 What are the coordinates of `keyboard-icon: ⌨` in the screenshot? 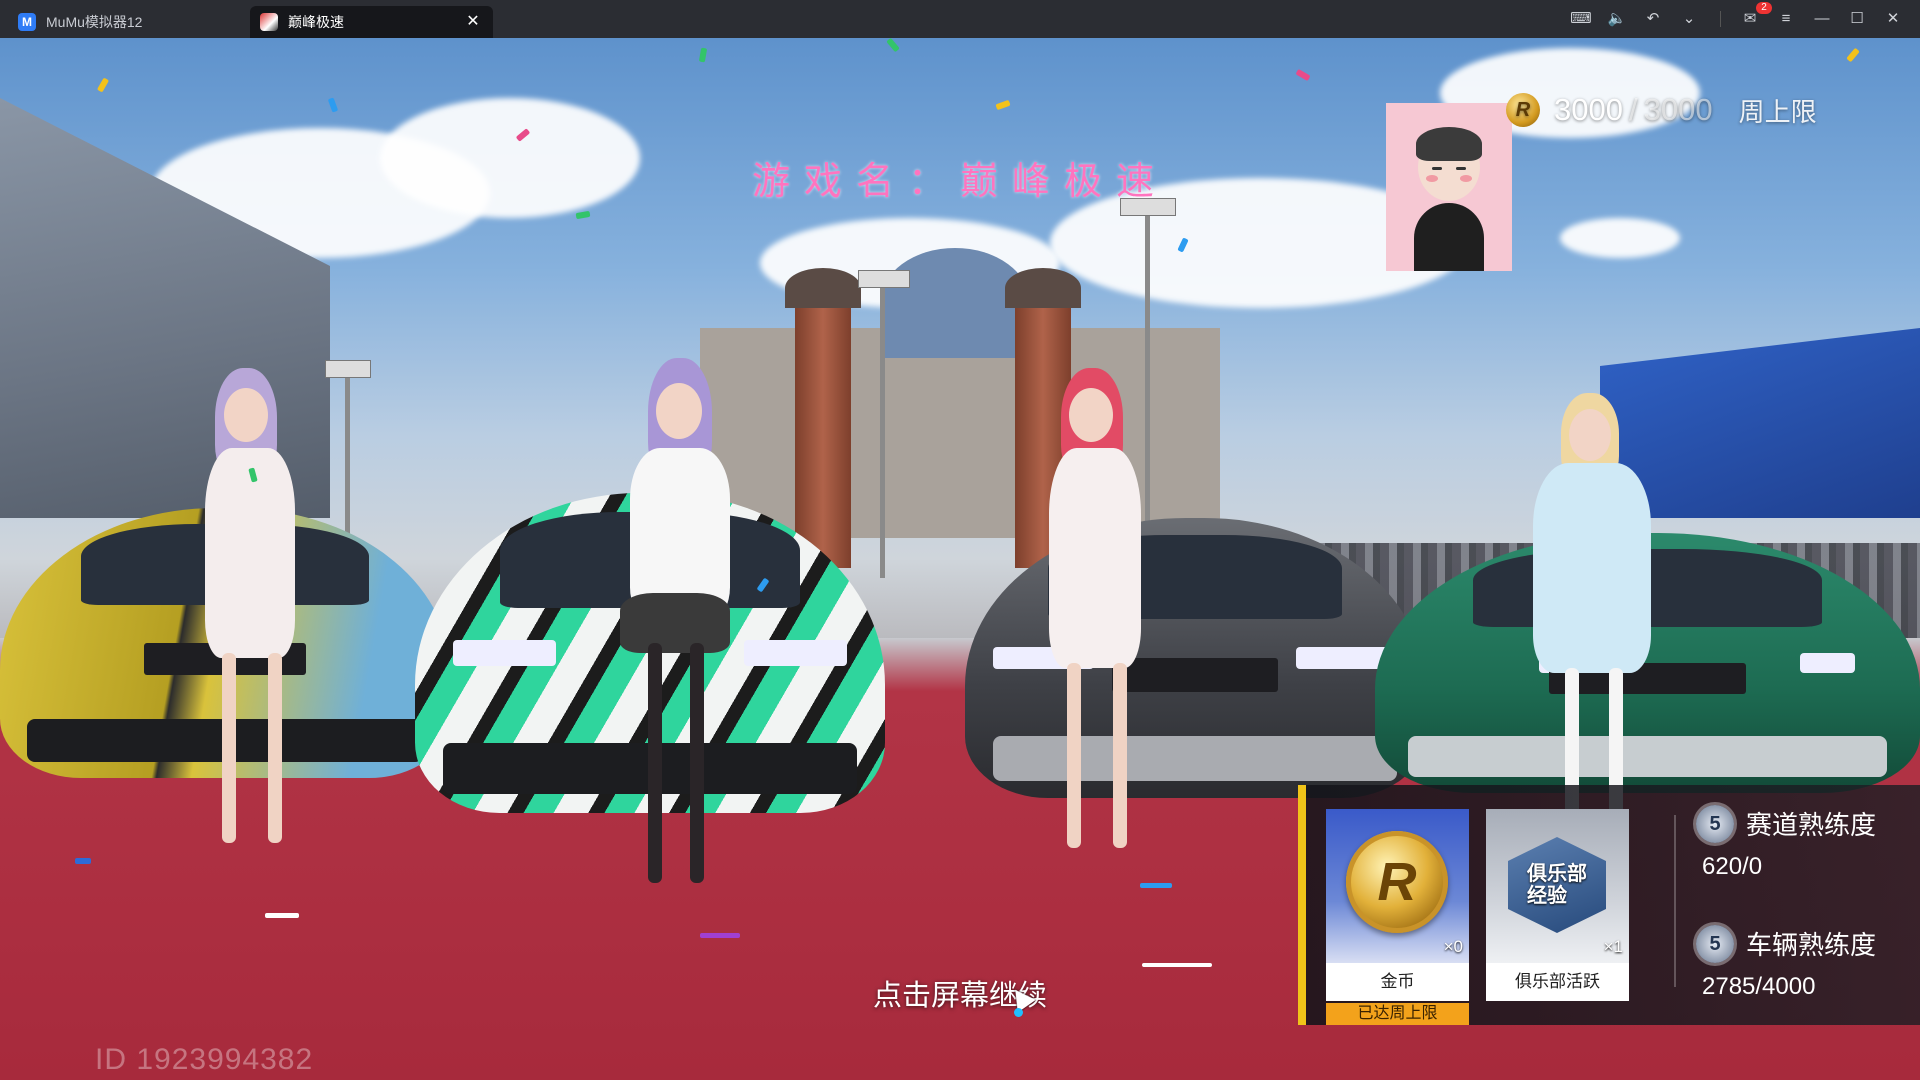 It's located at (1581, 19).